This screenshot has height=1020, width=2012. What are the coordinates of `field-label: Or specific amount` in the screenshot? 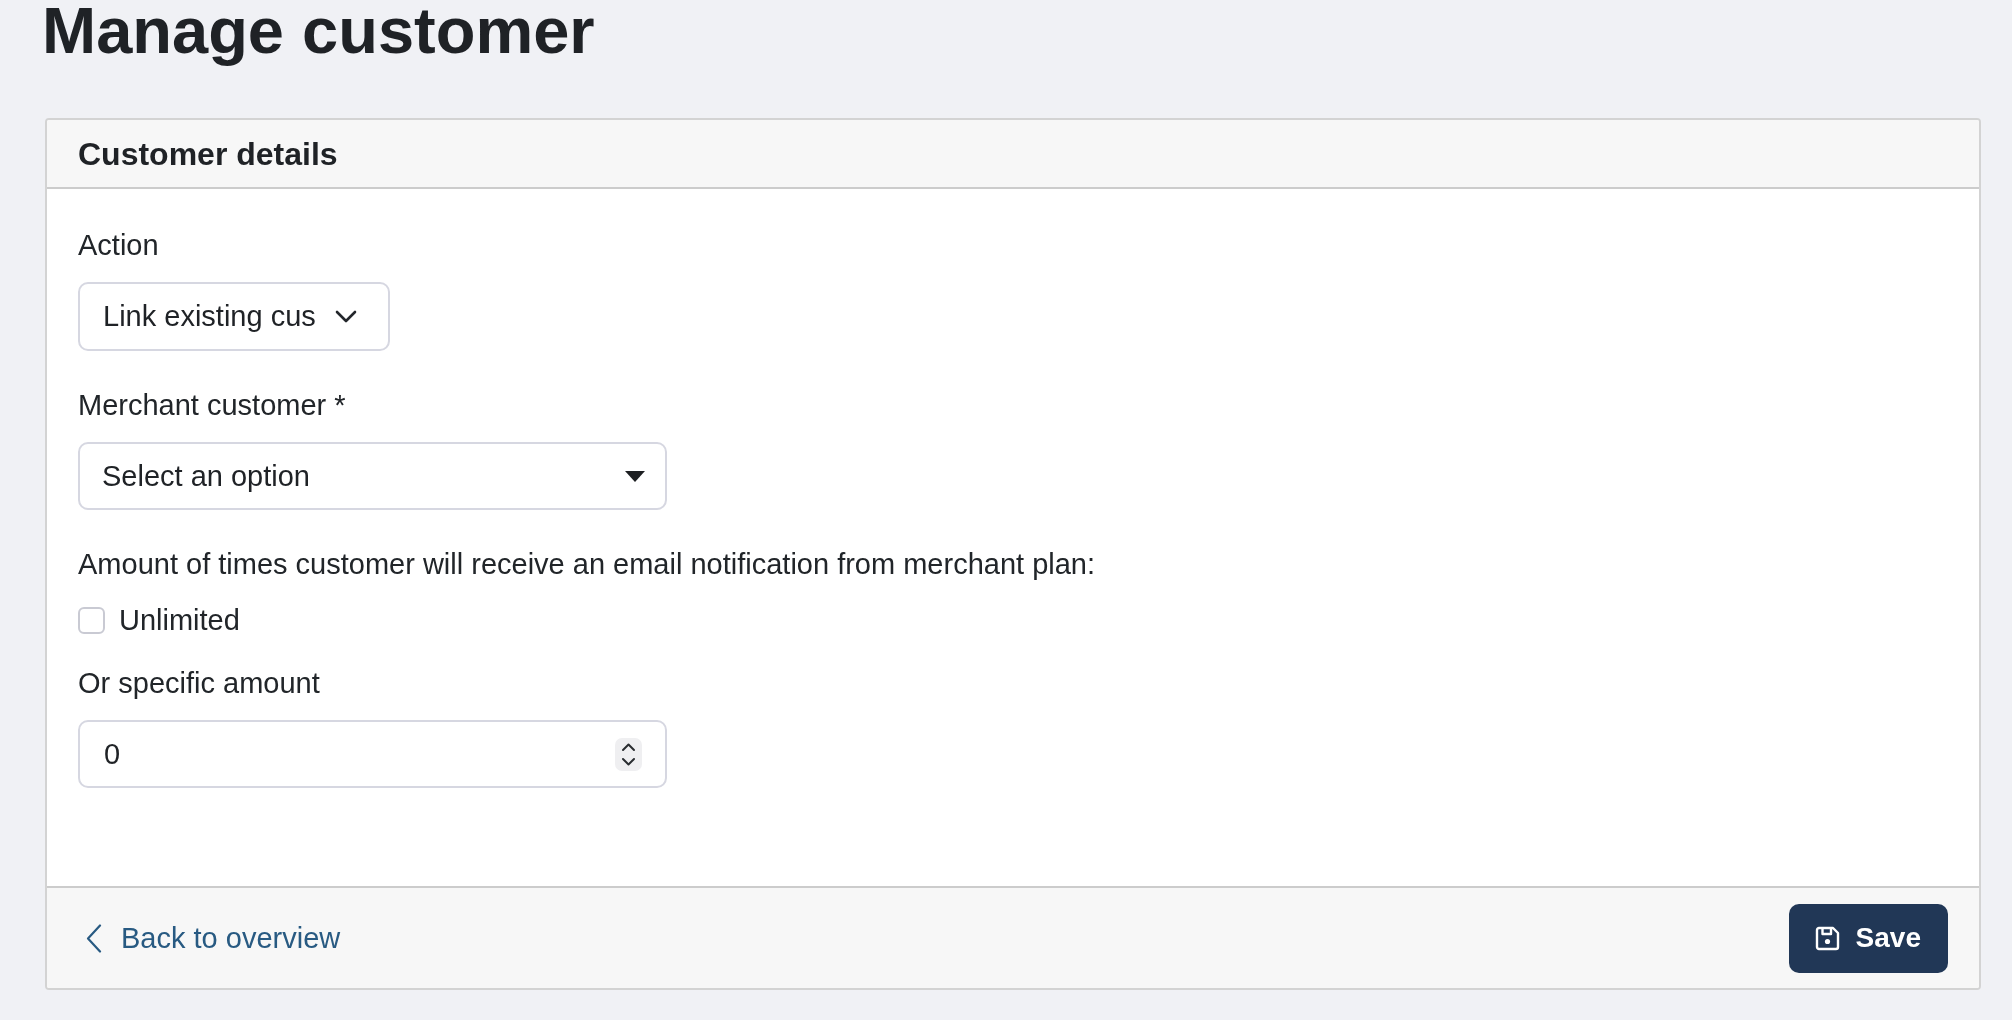 It's located at (199, 683).